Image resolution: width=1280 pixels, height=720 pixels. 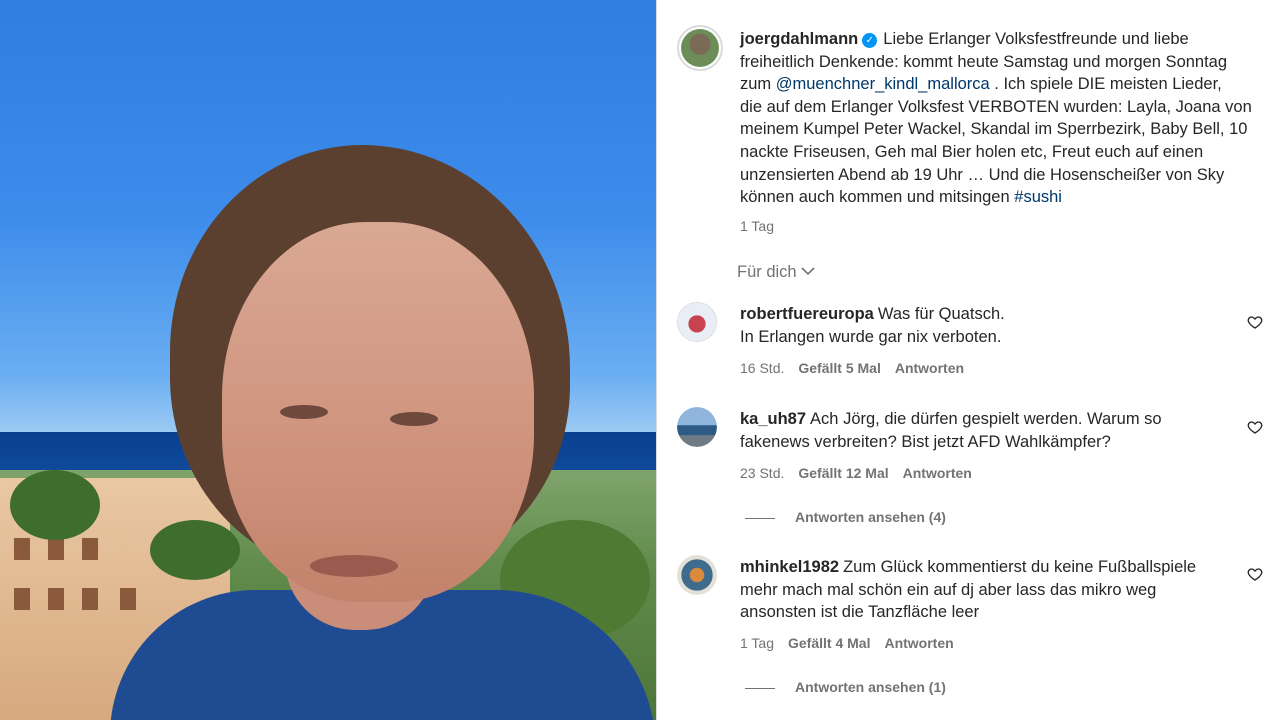 What do you see at coordinates (757, 643) in the screenshot?
I see `comment-time: 1 Tag` at bounding box center [757, 643].